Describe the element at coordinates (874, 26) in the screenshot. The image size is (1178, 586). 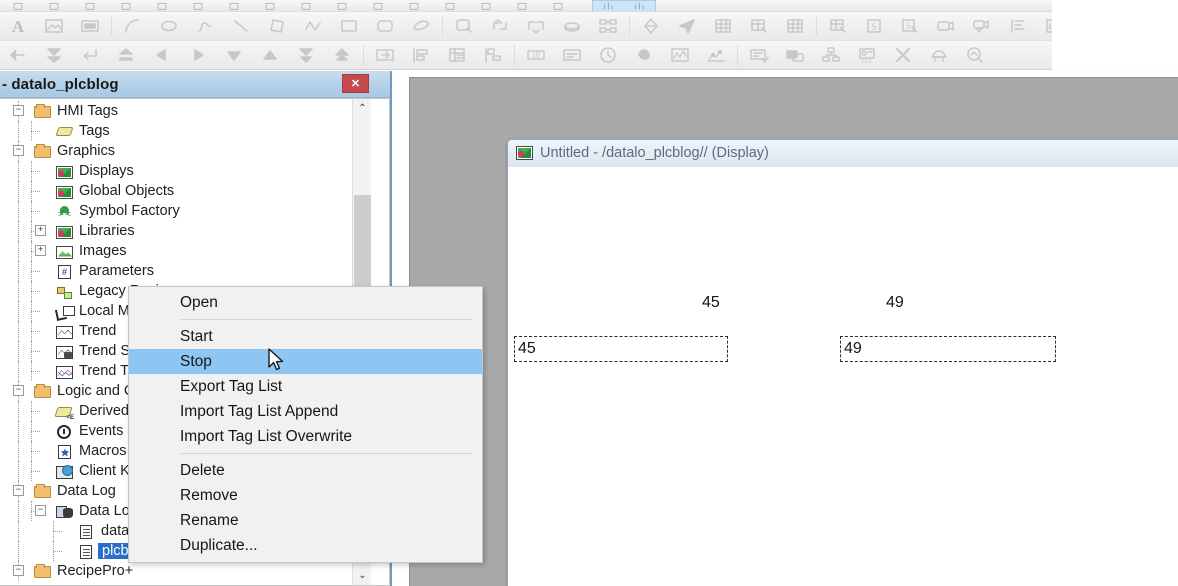
I see `string-display-icon: S` at that location.